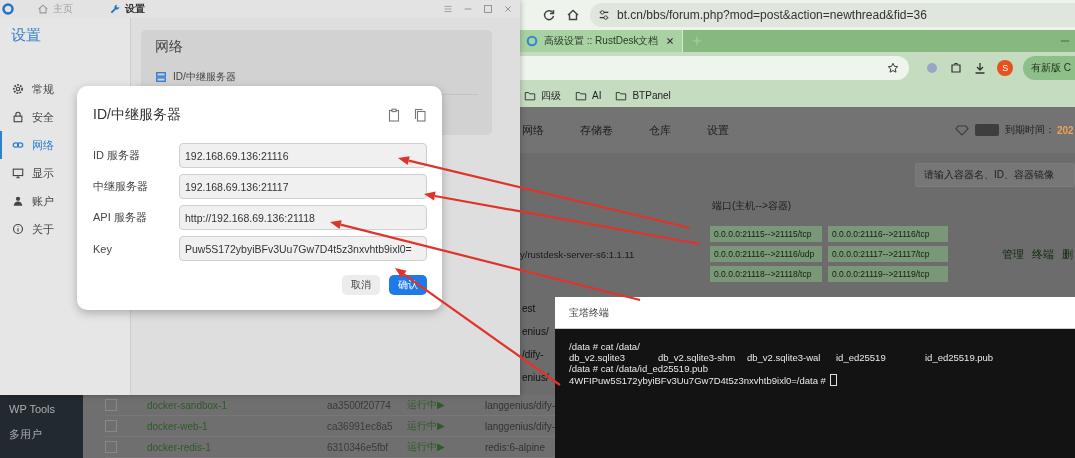  Describe the element at coordinates (115, 9) in the screenshot. I see `wrench-icon` at that location.